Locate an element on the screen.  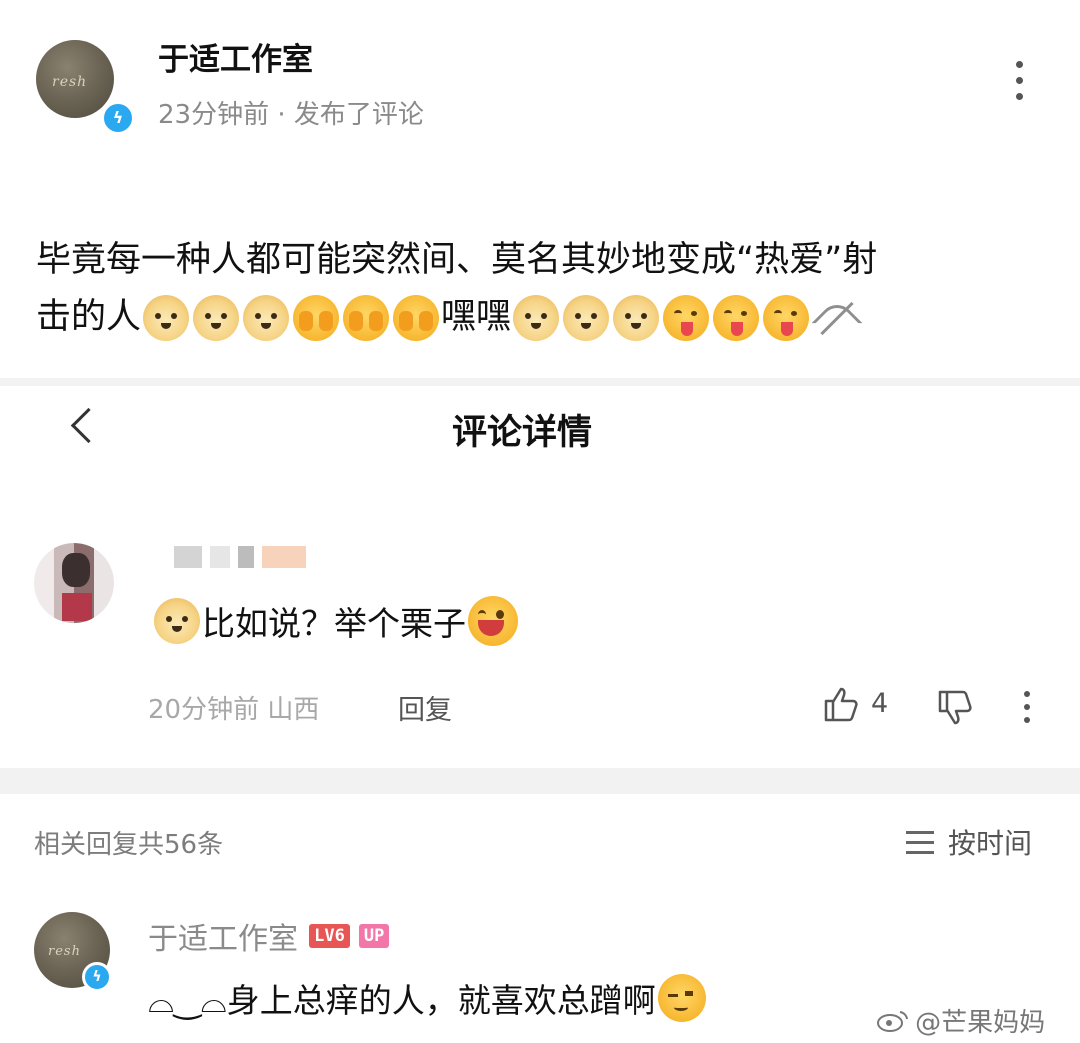
chevron-left-icon is located at coordinates (88, 425).